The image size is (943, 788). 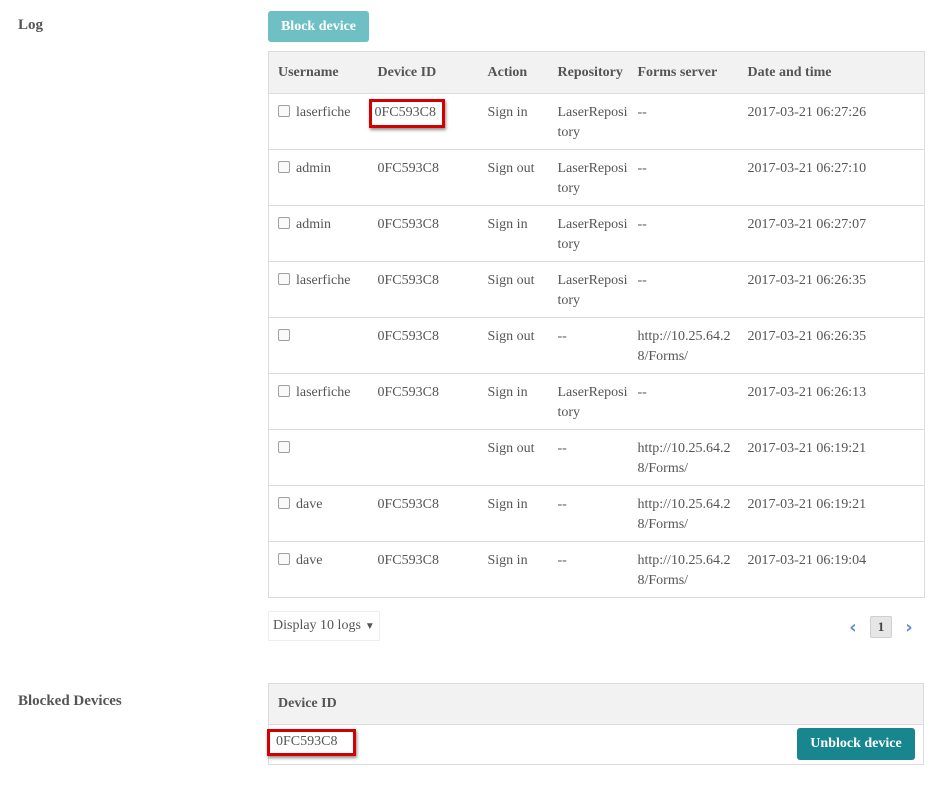 What do you see at coordinates (831, 121) in the screenshot?
I see `datetime-cell: 2017-03-21 06:27:26` at bounding box center [831, 121].